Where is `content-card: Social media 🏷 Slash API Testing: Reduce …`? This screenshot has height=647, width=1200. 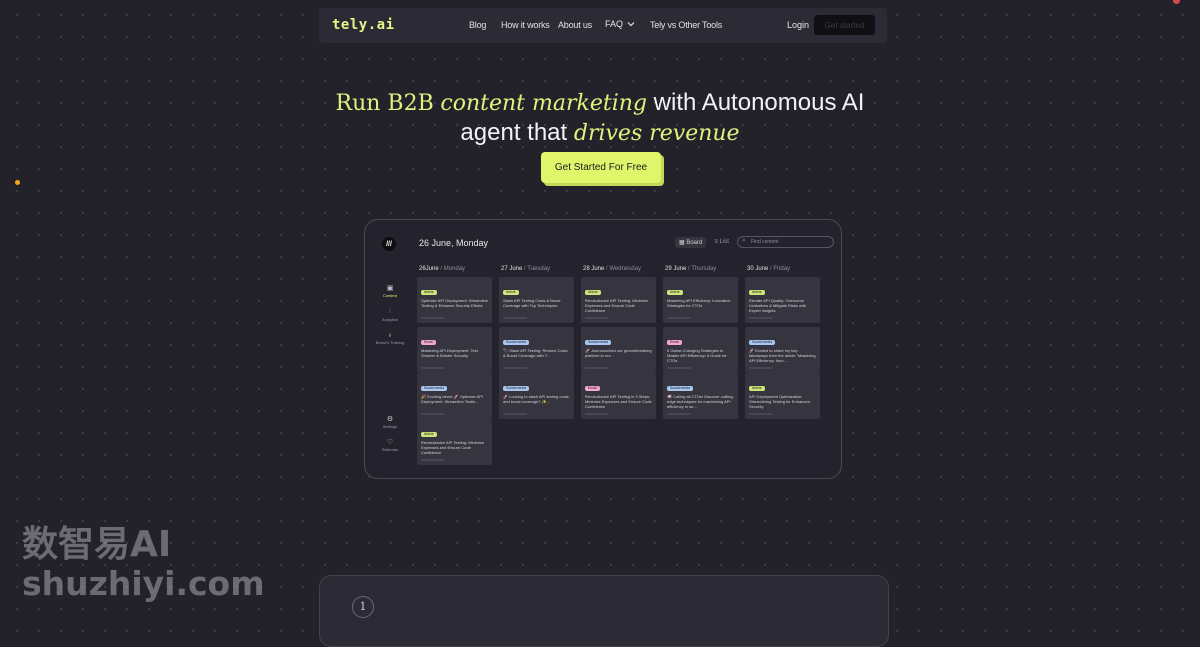 content-card: Social media 🏷 Slash API Testing: Reduce … is located at coordinates (536, 350).